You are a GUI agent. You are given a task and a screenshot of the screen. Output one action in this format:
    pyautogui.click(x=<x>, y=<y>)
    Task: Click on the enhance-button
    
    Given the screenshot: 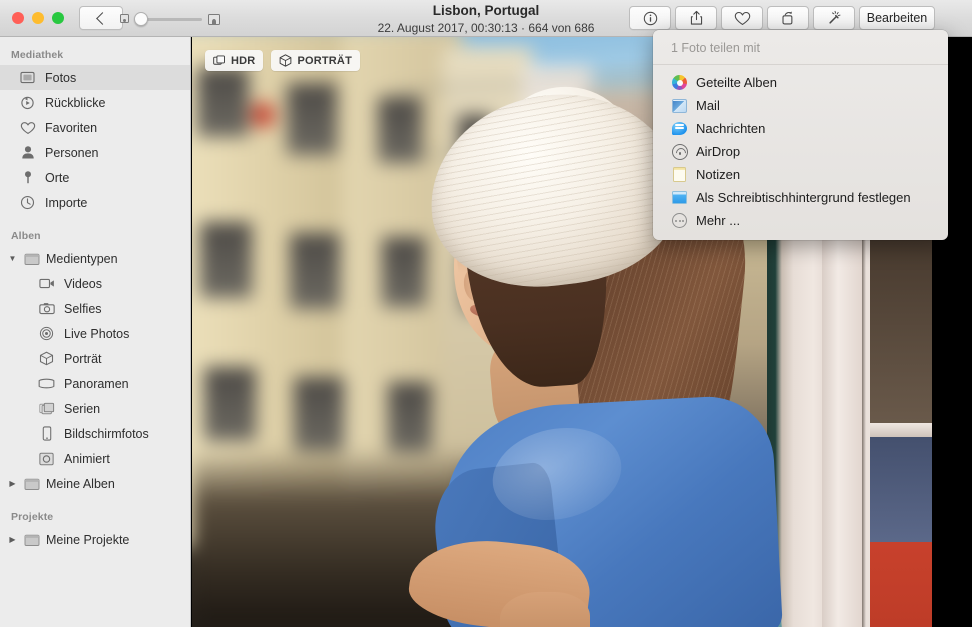 What is the action you would take?
    pyautogui.click(x=834, y=18)
    